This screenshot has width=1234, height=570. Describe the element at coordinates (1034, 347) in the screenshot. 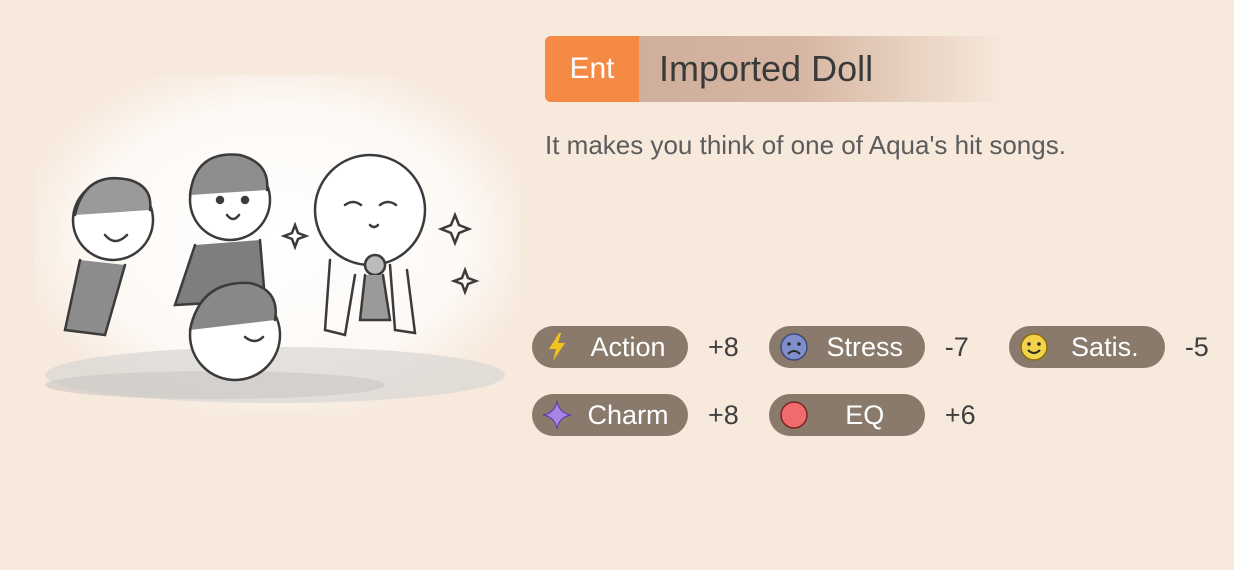

I see `smile-face-icon` at that location.